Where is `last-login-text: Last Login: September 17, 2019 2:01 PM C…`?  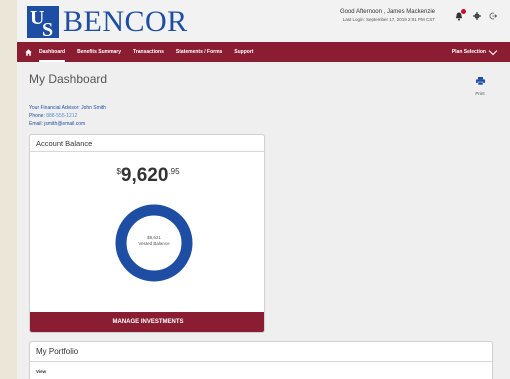 last-login-text: Last Login: September 17, 2019 2:01 PM C… is located at coordinates (388, 19).